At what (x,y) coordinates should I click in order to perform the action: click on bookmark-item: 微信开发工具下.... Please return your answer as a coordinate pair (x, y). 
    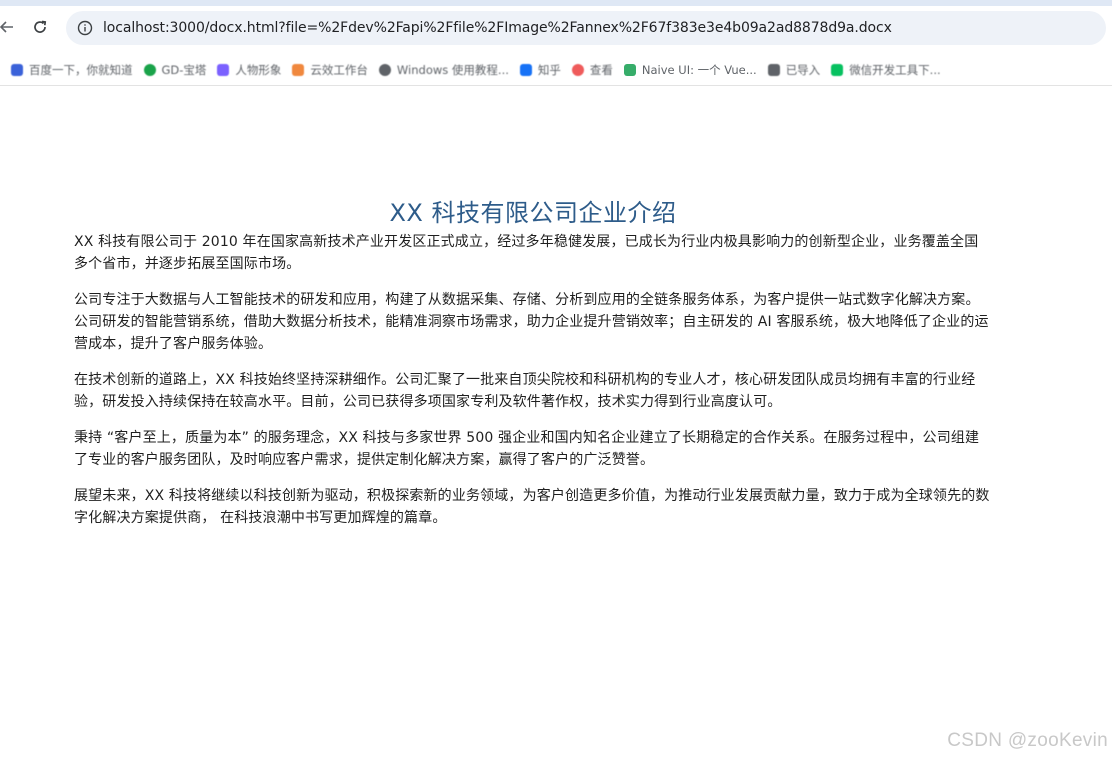
    Looking at the image, I should click on (886, 70).